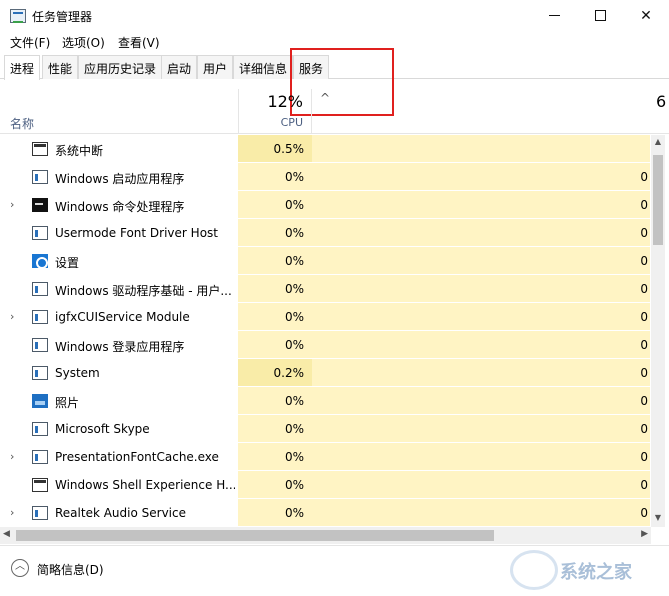 Image resolution: width=669 pixels, height=596 pixels. What do you see at coordinates (596, 572) in the screenshot?
I see `watermark: 系统之家` at bounding box center [596, 572].